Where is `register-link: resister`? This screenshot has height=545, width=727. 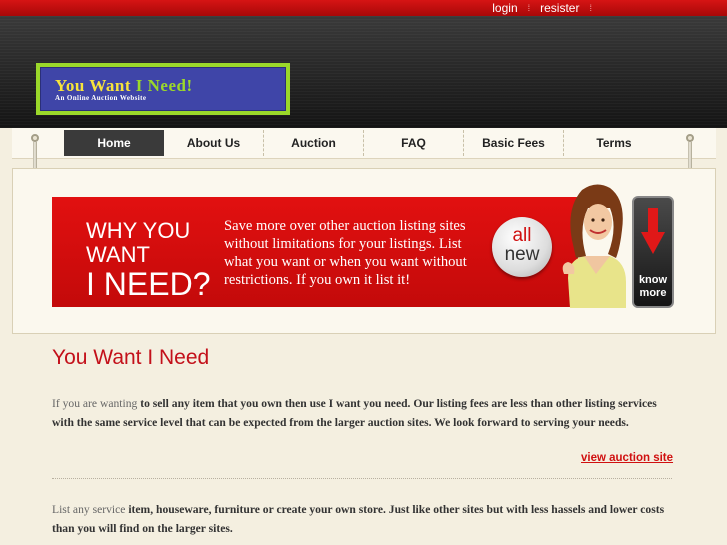
register-link: resister is located at coordinates (559, 8).